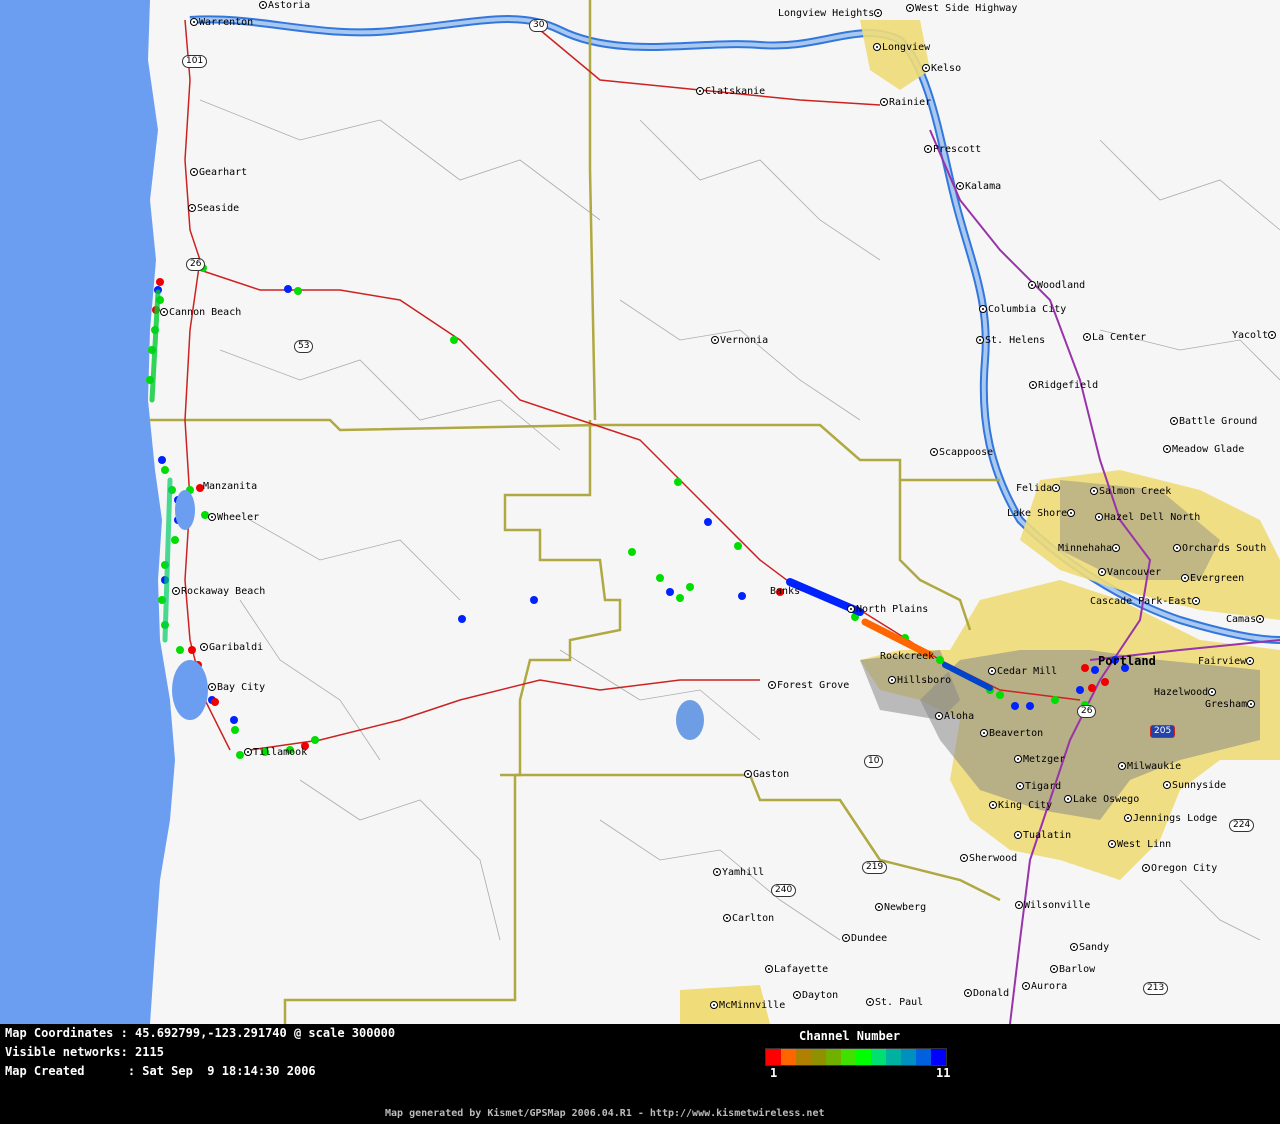 The width and height of the screenshot is (1280, 1124). What do you see at coordinates (1145, 602) in the screenshot?
I see `city-label: Cascade Park-East` at bounding box center [1145, 602].